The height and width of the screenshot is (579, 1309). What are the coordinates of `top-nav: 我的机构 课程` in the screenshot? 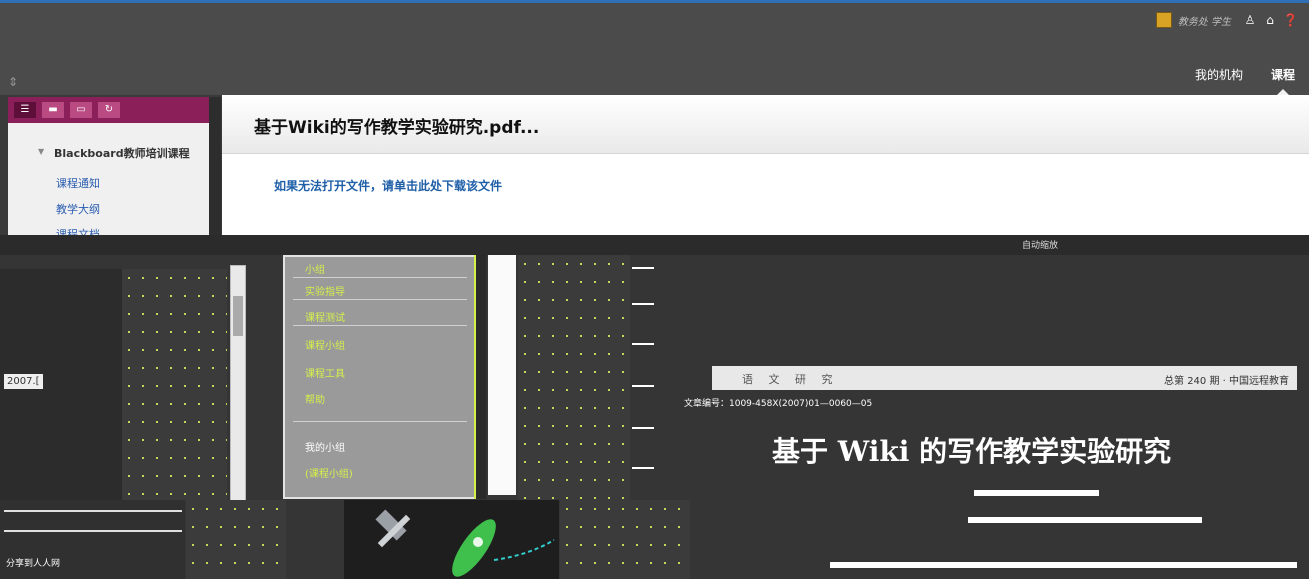 It's located at (1245, 80).